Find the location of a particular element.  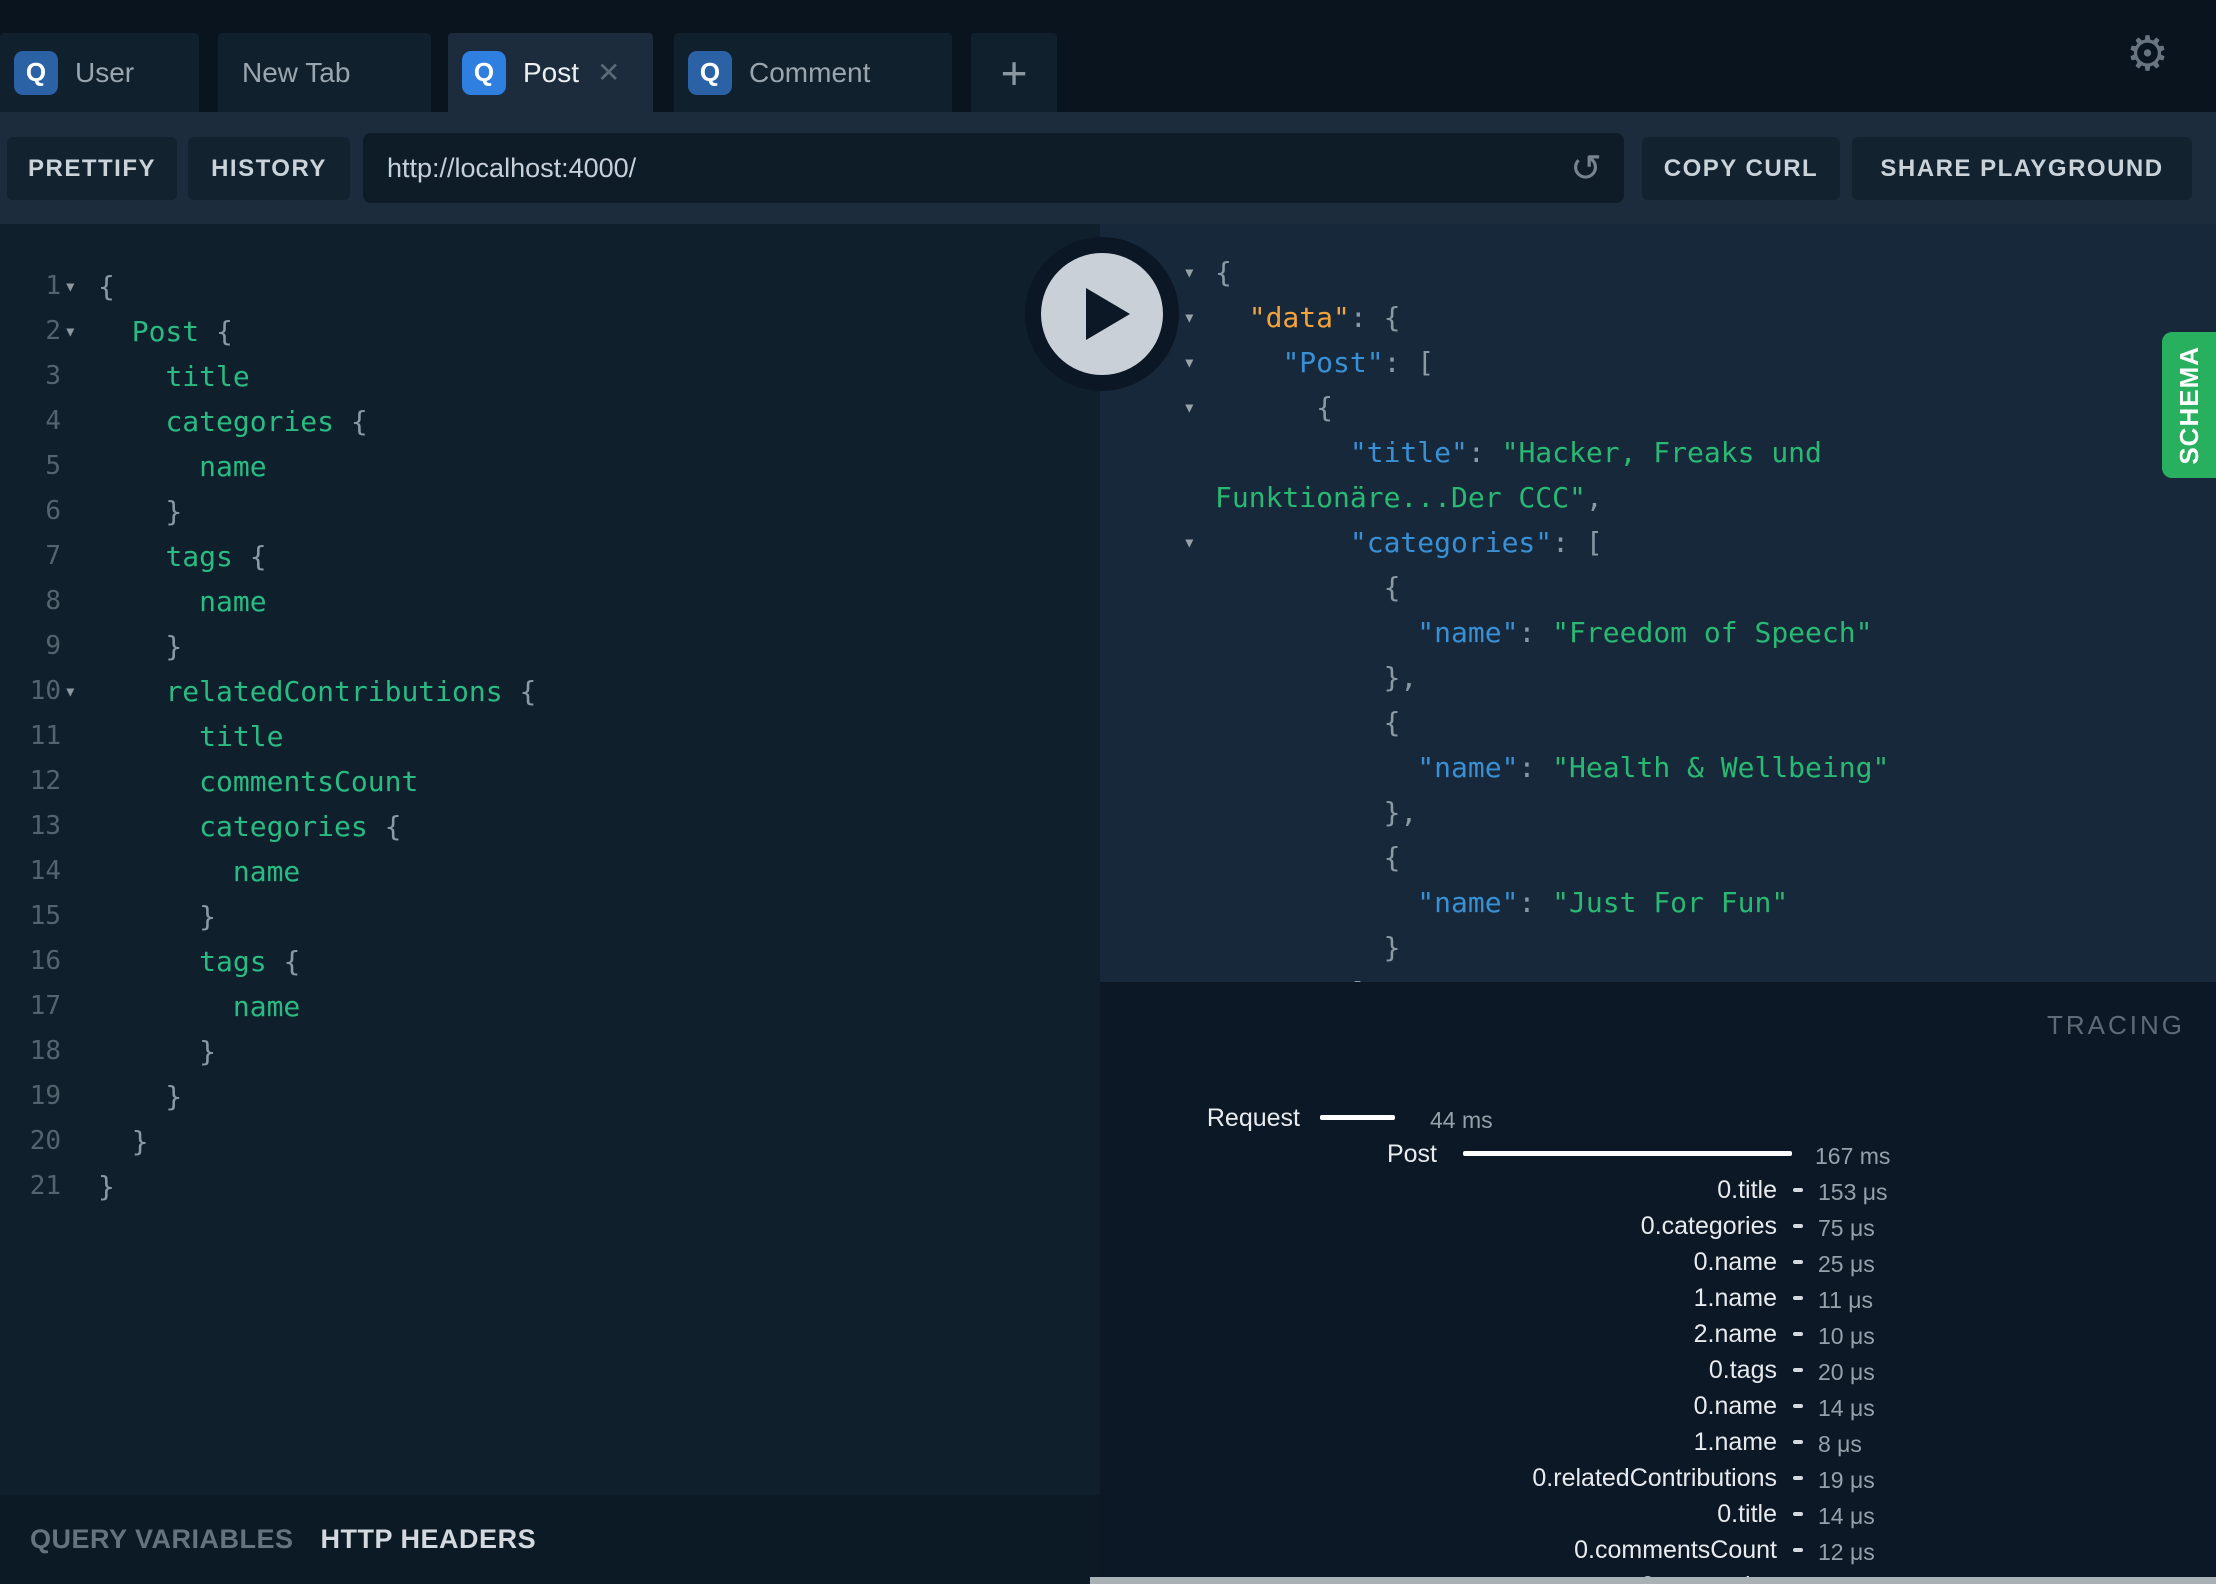

close-icon: ✕ is located at coordinates (608, 72).